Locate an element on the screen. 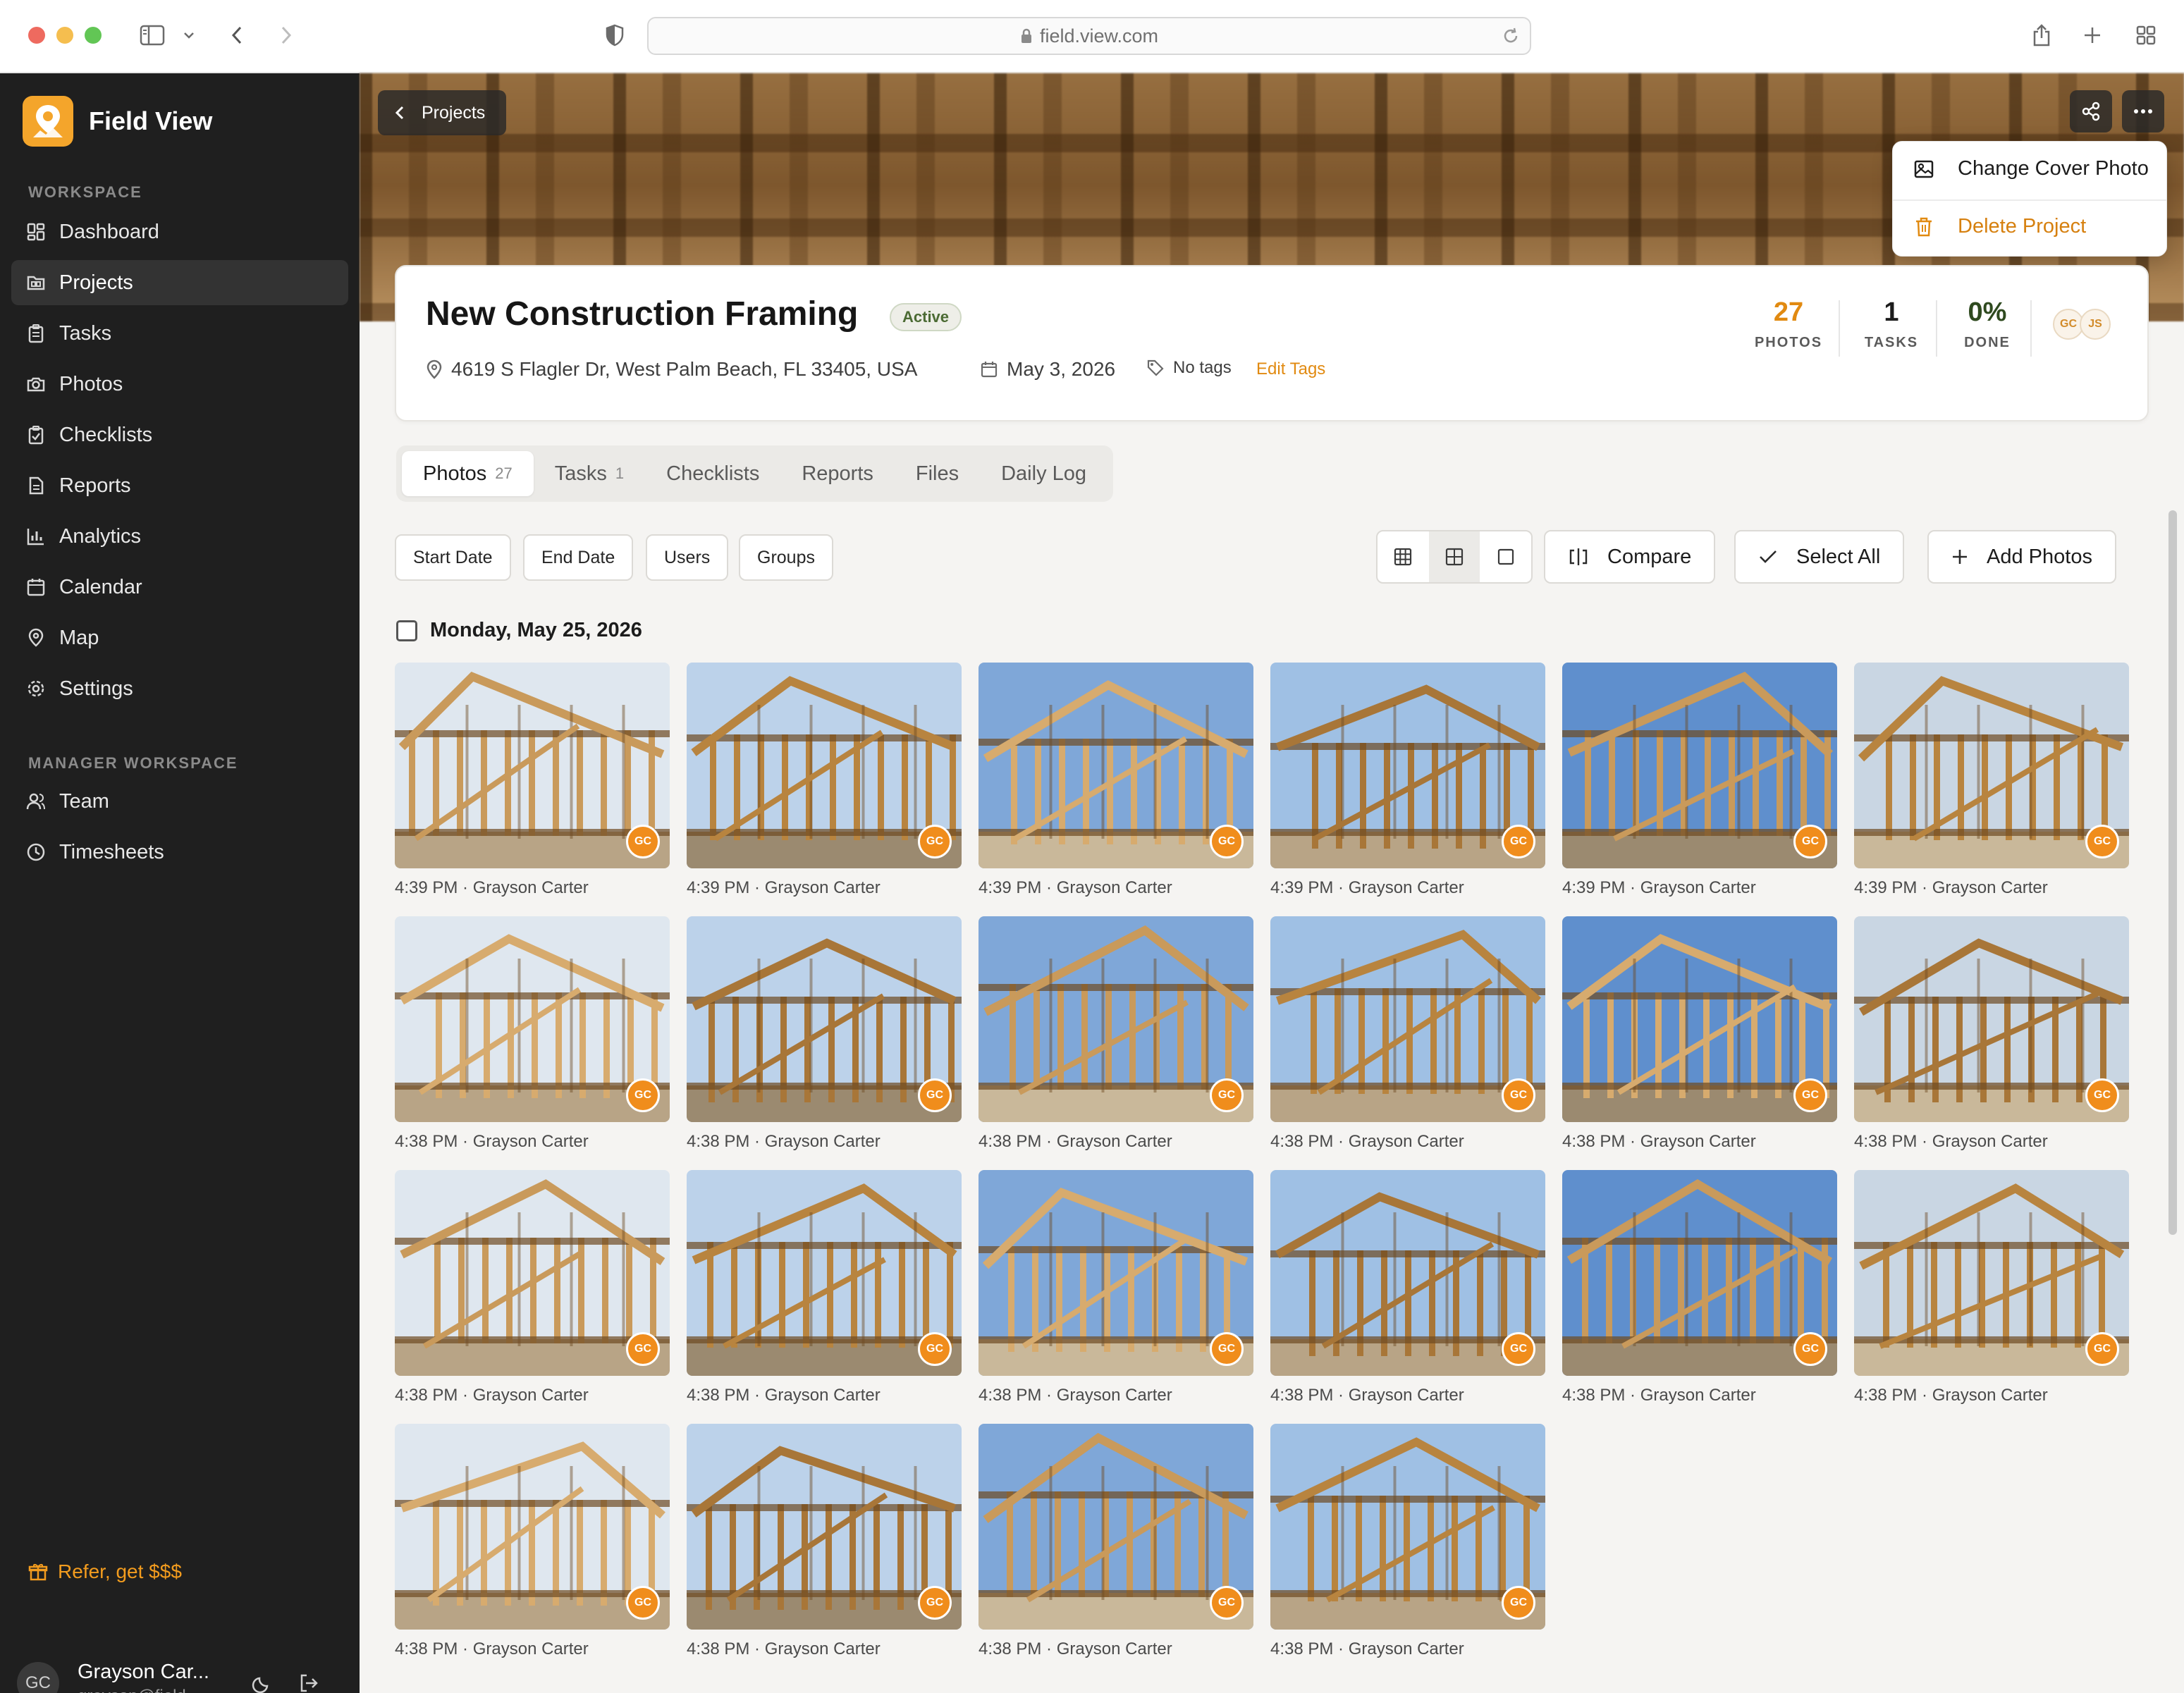 Image resolution: width=2184 pixels, height=1693 pixels. sidebar-item-calendar: Calendar is located at coordinates (179, 587).